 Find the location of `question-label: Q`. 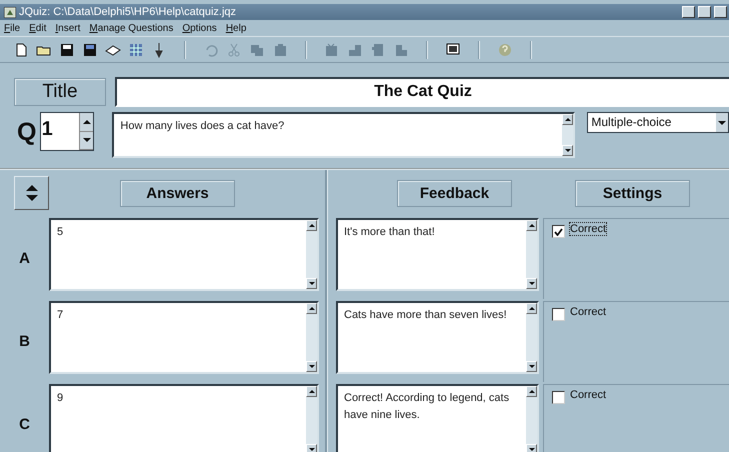

question-label: Q is located at coordinates (27, 132).